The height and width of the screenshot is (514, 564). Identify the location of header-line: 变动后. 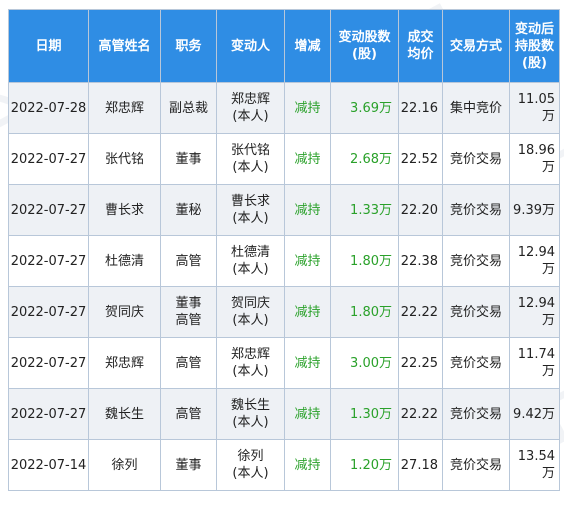
(534, 29).